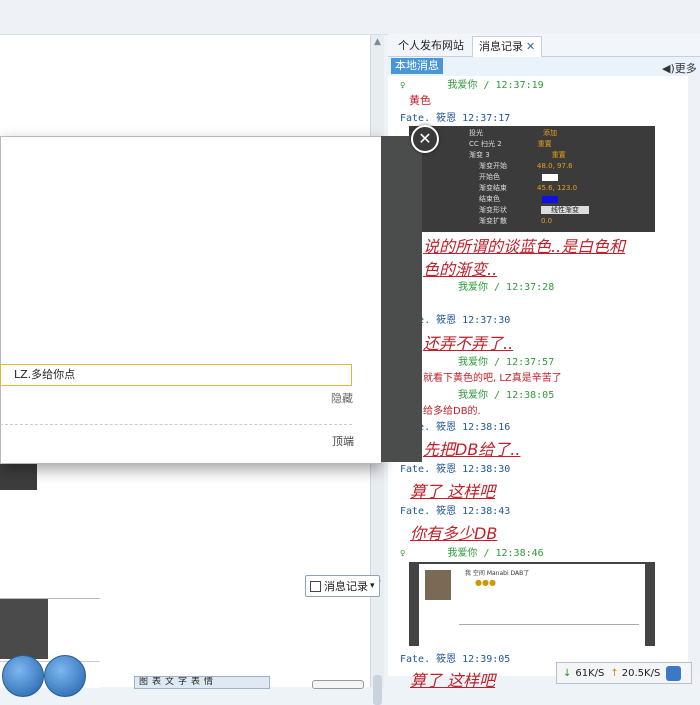 The width and height of the screenshot is (700, 705). Describe the element at coordinates (342, 398) in the screenshot. I see `hide-link: 隐藏` at that location.